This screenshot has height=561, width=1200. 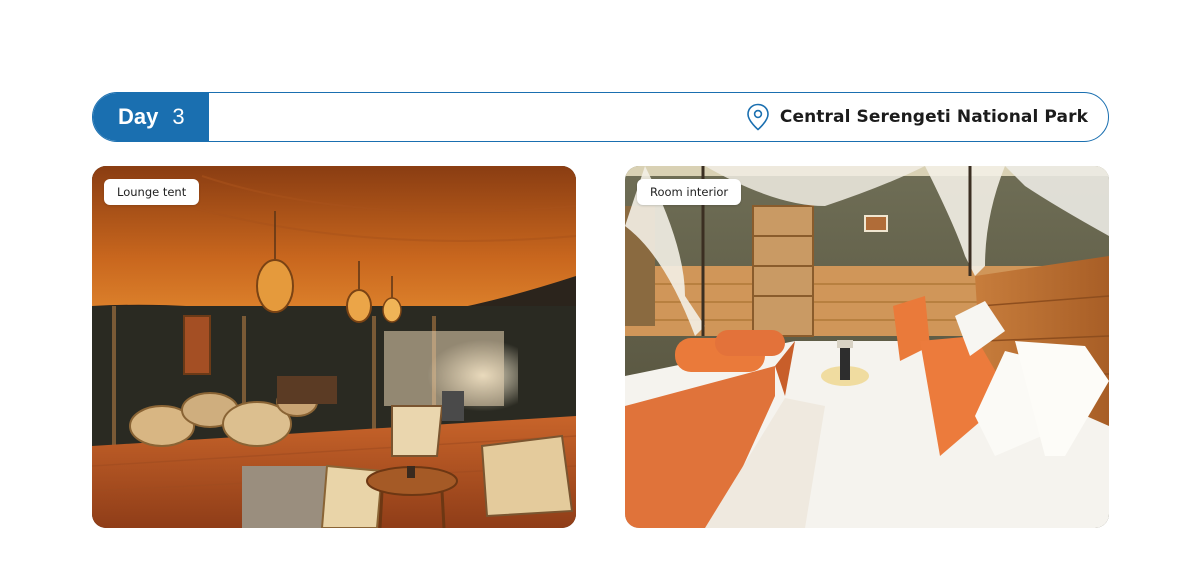 What do you see at coordinates (689, 192) in the screenshot?
I see `photo-caption-room: Room interior` at bounding box center [689, 192].